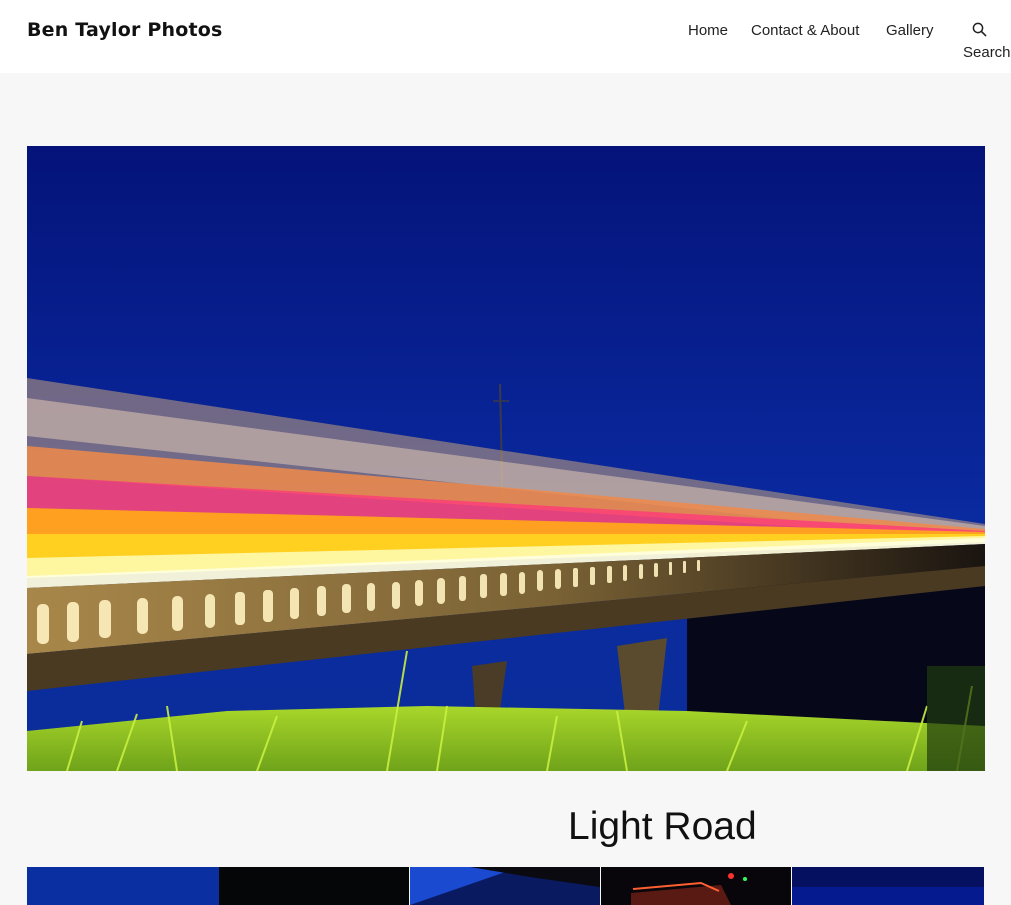  What do you see at coordinates (910, 30) in the screenshot?
I see `nav-item-gallery: Gallery` at bounding box center [910, 30].